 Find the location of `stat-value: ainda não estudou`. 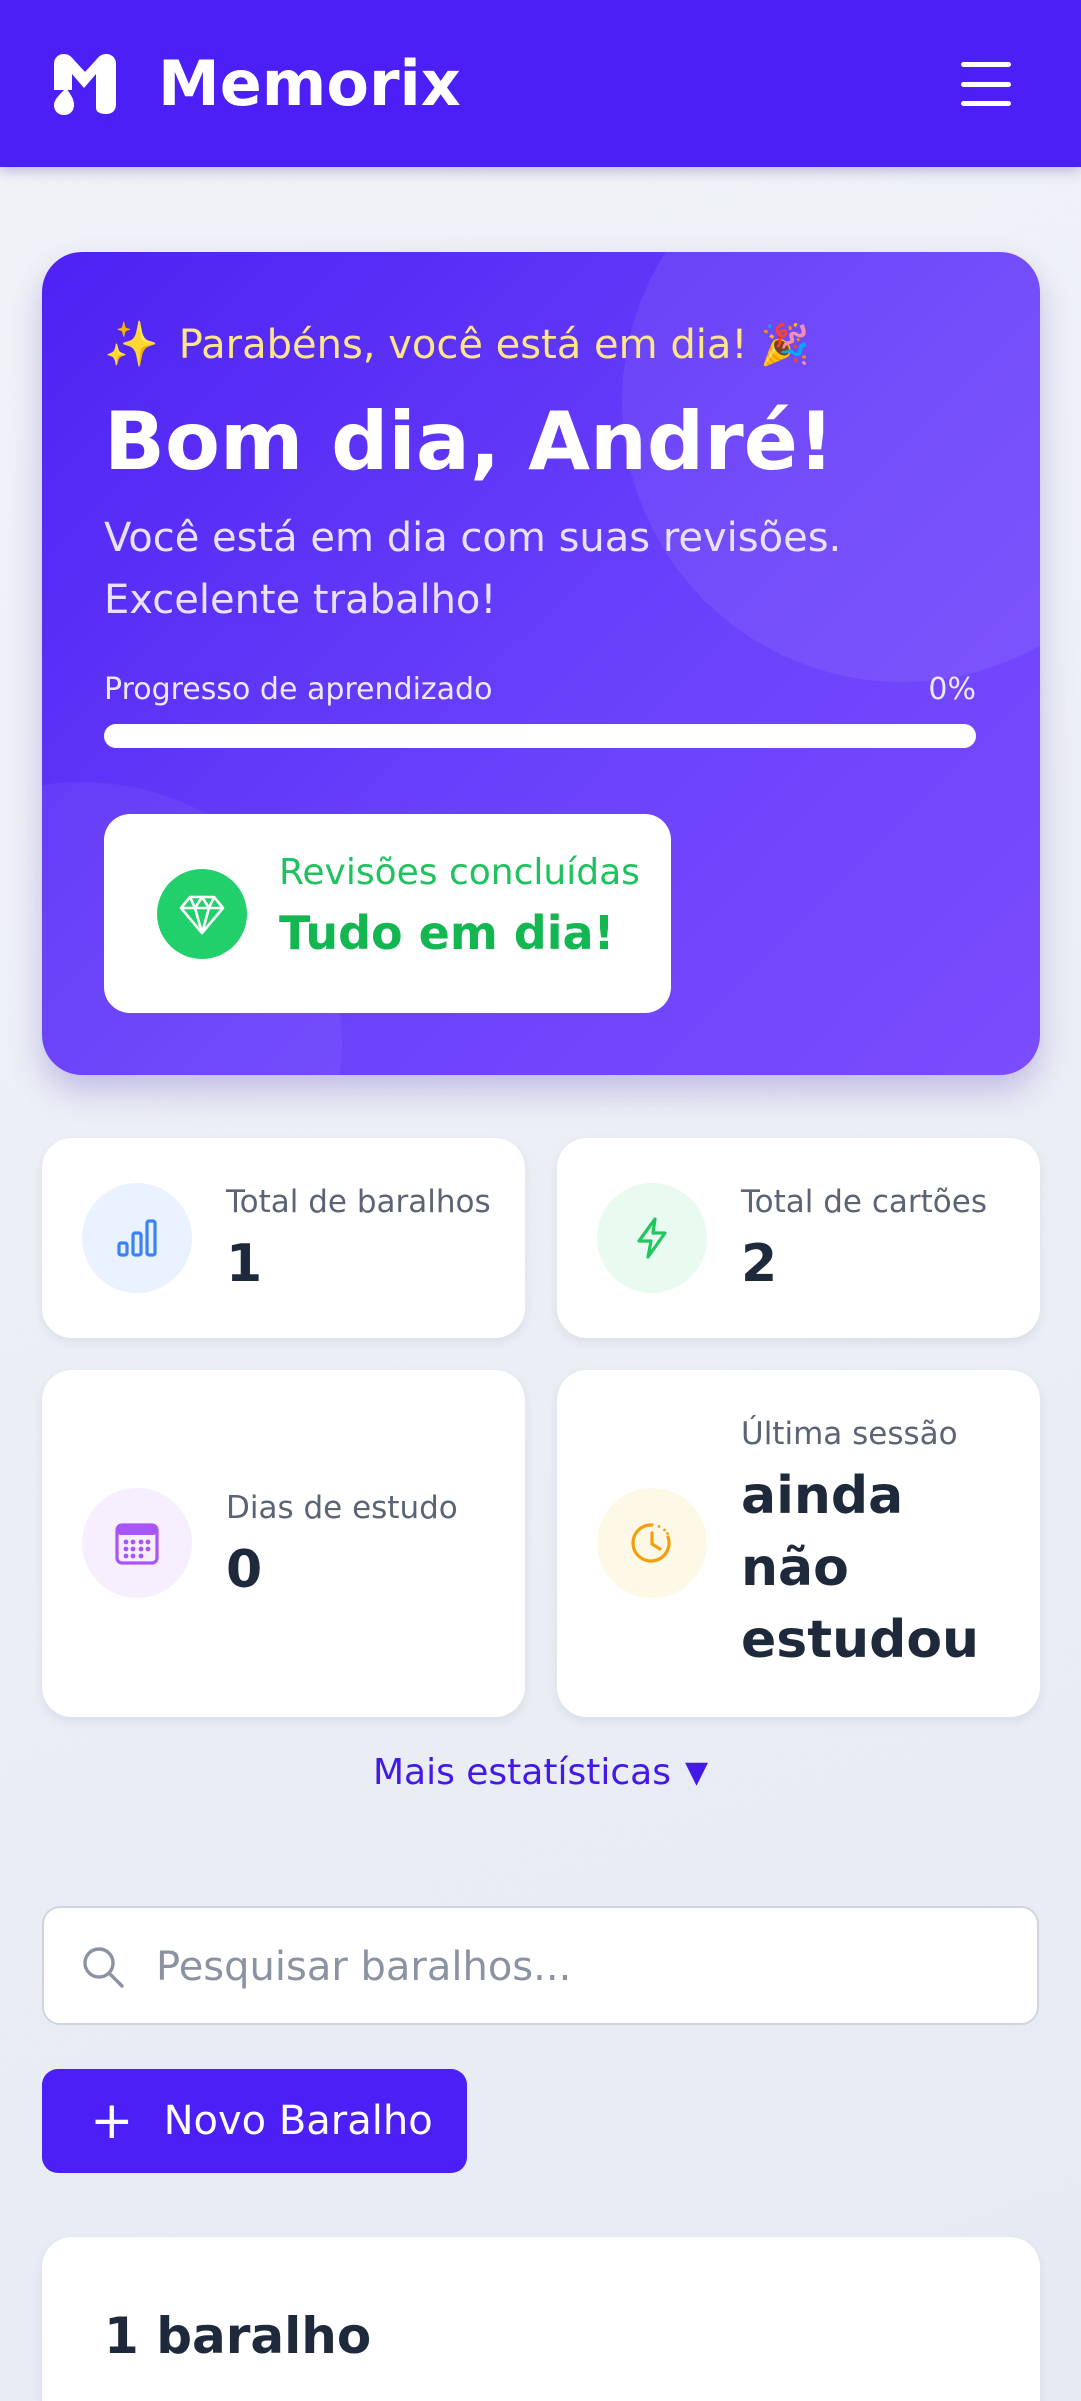

stat-value: ainda não estudou is located at coordinates (860, 1568).